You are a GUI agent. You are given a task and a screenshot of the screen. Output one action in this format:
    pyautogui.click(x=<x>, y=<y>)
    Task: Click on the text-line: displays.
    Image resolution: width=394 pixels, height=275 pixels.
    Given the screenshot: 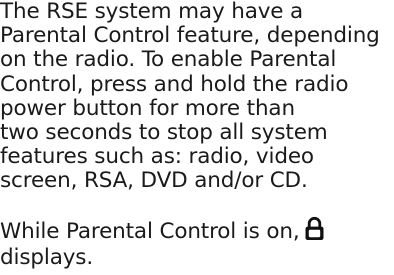 What is the action you would take?
    pyautogui.click(x=47, y=257)
    